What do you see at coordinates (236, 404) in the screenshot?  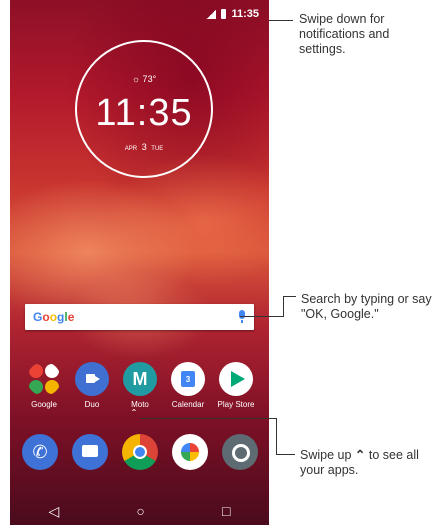 I see `app-label: Play Store` at bounding box center [236, 404].